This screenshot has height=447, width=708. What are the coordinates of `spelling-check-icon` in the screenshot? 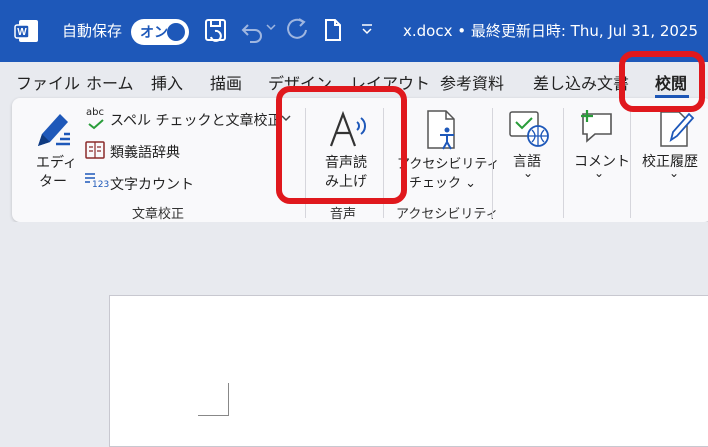 It's located at (96, 124).